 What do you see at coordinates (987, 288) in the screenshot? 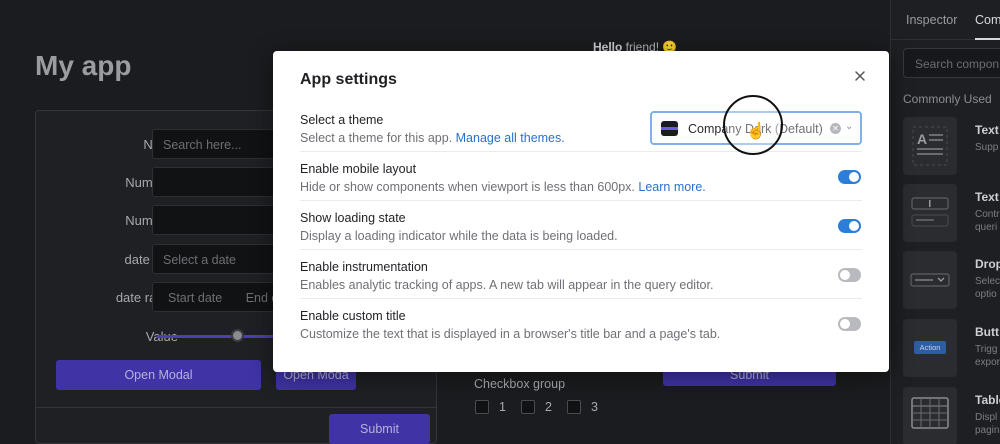
I see `component-desc: Selec optio` at bounding box center [987, 288].